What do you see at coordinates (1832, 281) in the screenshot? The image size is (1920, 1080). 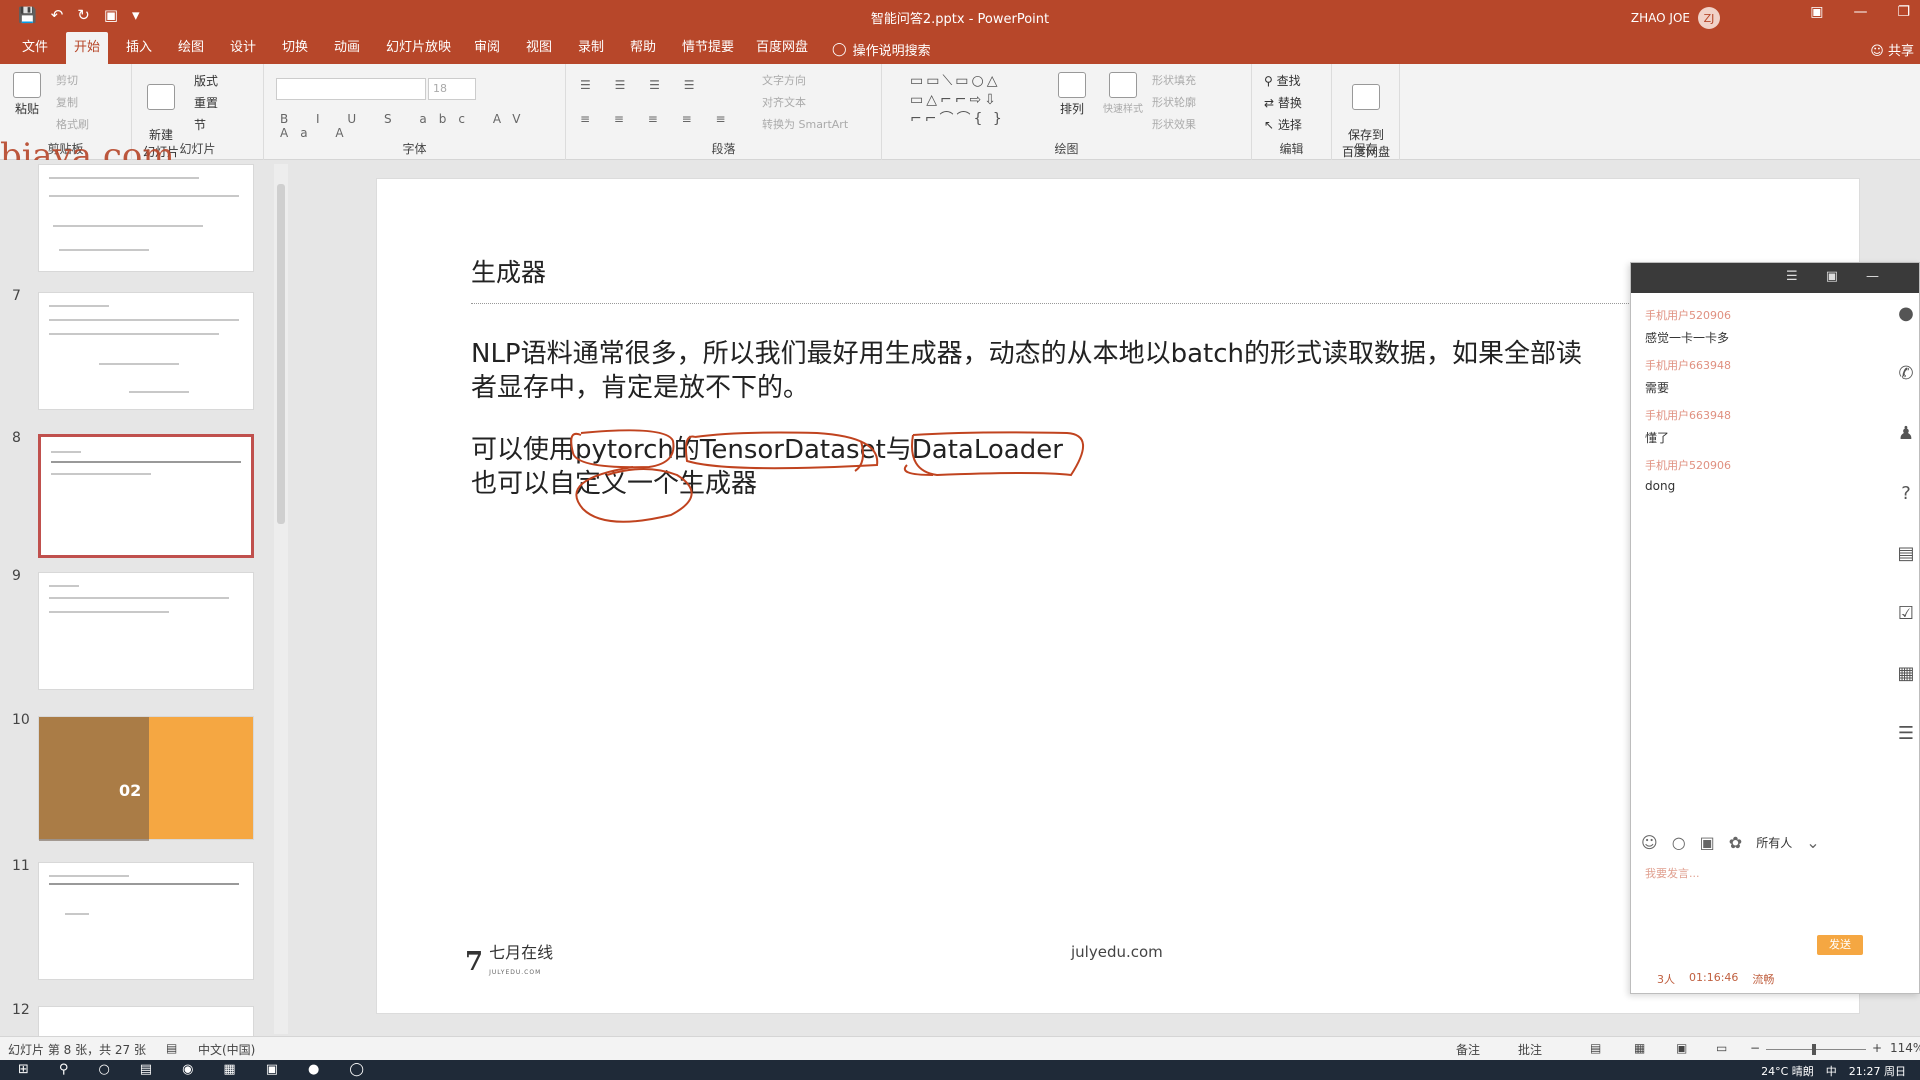 I see `popout-icon: ▣` at bounding box center [1832, 281].